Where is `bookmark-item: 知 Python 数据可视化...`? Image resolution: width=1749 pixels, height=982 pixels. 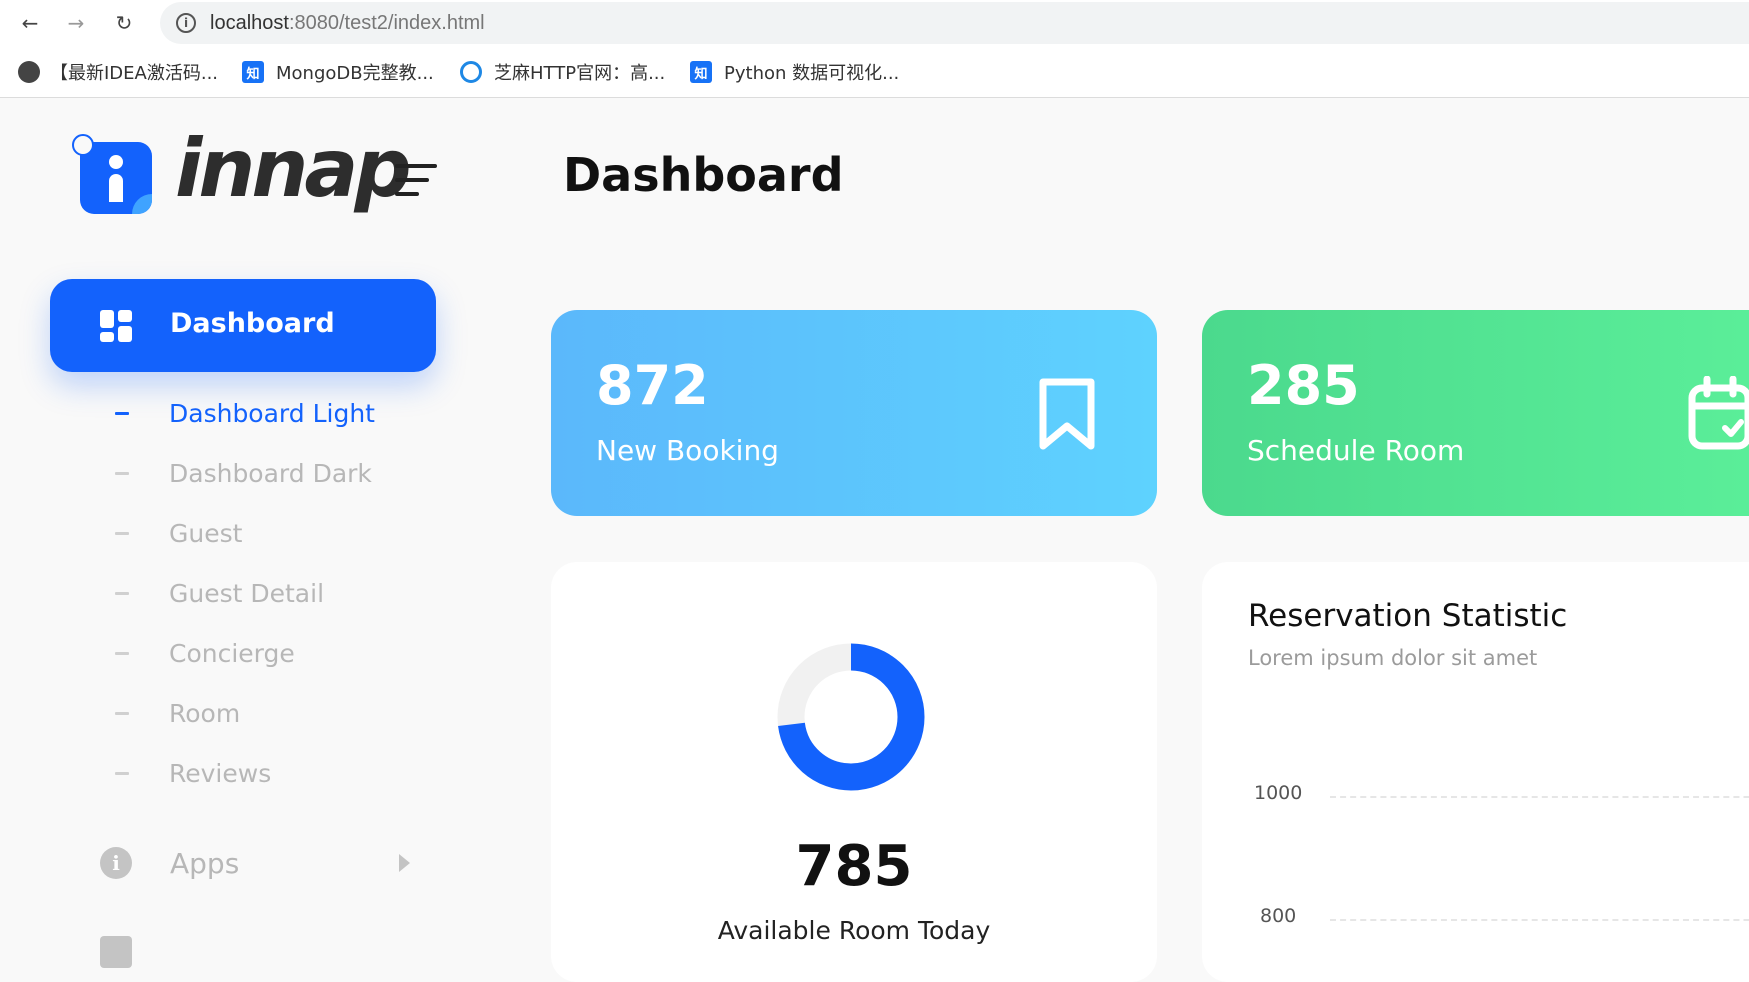 bookmark-item: 知 Python 数据可视化... is located at coordinates (794, 72).